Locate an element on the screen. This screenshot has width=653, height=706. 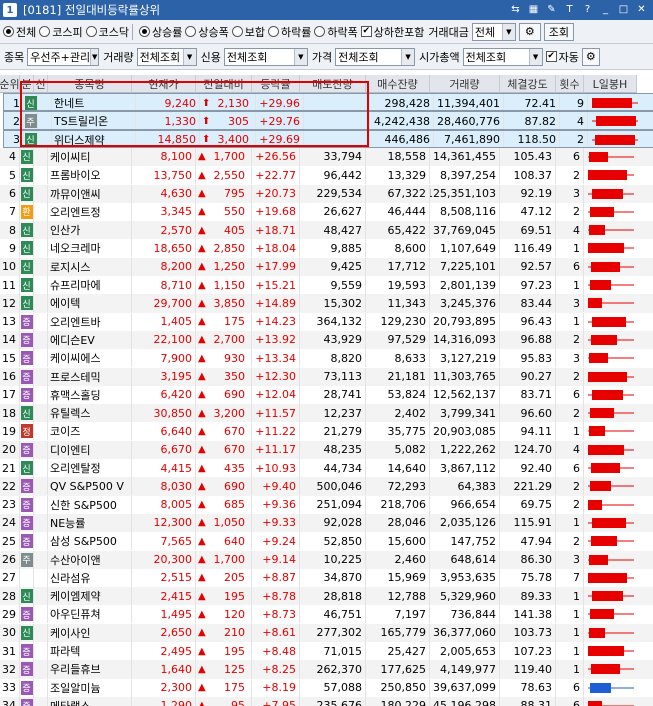
radio-sort-fall-amount: 하락폭 is located at coordinates (336, 32).